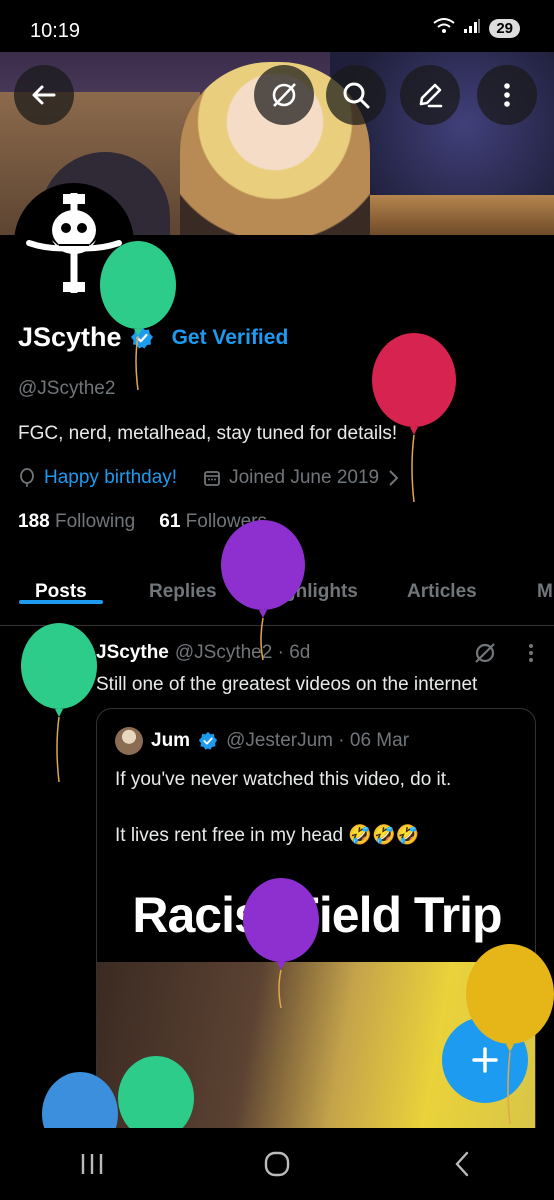 The image size is (554, 1200). I want to click on quoted-avatar, so click(129, 741).